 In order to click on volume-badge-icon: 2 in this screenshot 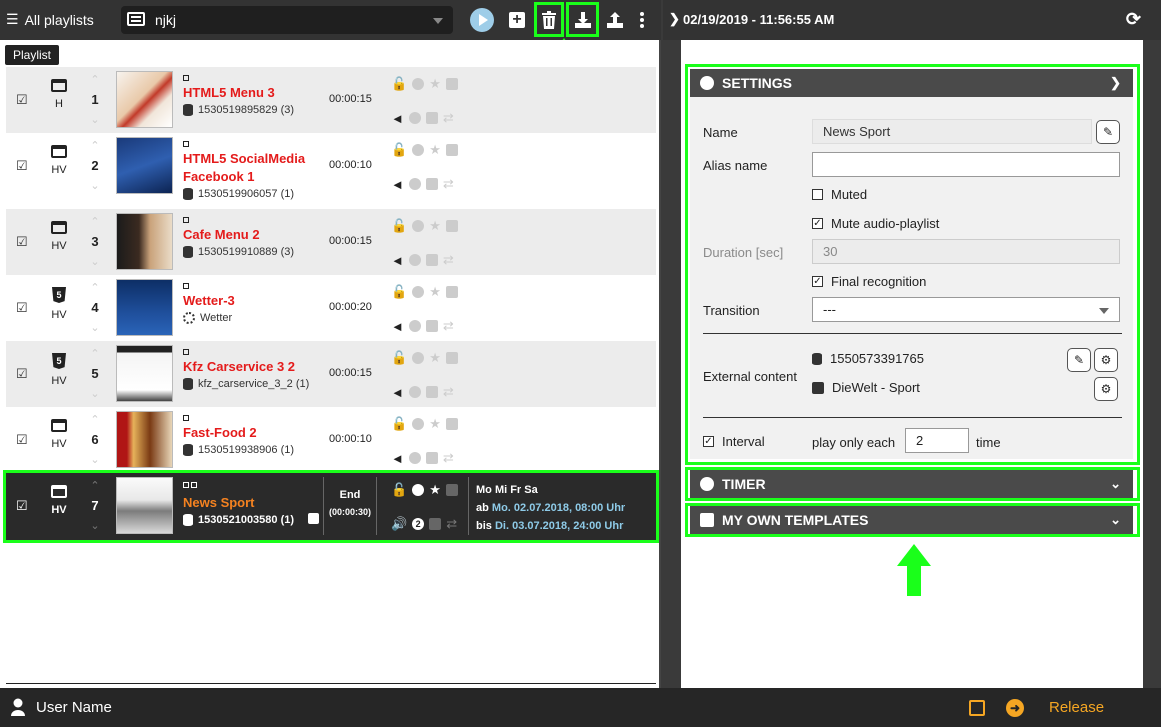, I will do `click(418, 524)`.